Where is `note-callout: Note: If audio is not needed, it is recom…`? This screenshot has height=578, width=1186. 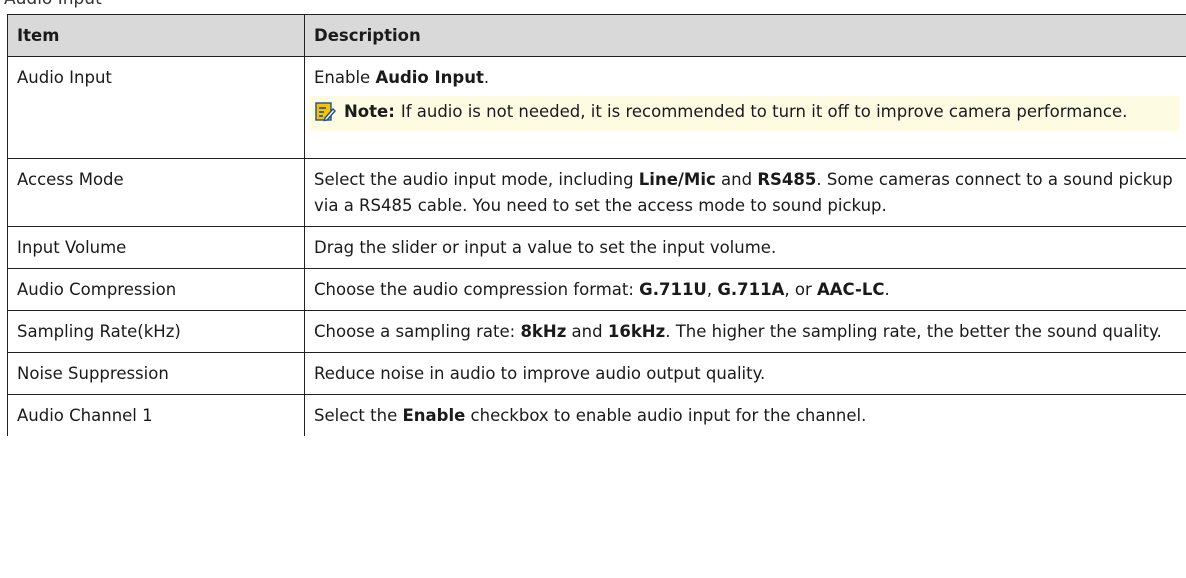 note-callout: Note: If audio is not needed, it is recom… is located at coordinates (744, 113).